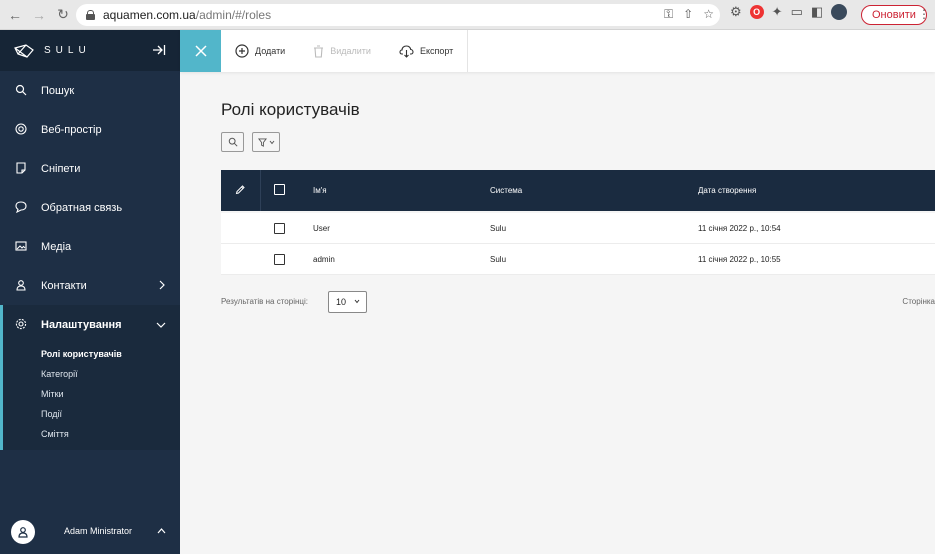 The width and height of the screenshot is (935, 554). Describe the element at coordinates (578, 228) in the screenshot. I see `table-row: User Sulu 11 січня 2022 р., 10:54` at that location.